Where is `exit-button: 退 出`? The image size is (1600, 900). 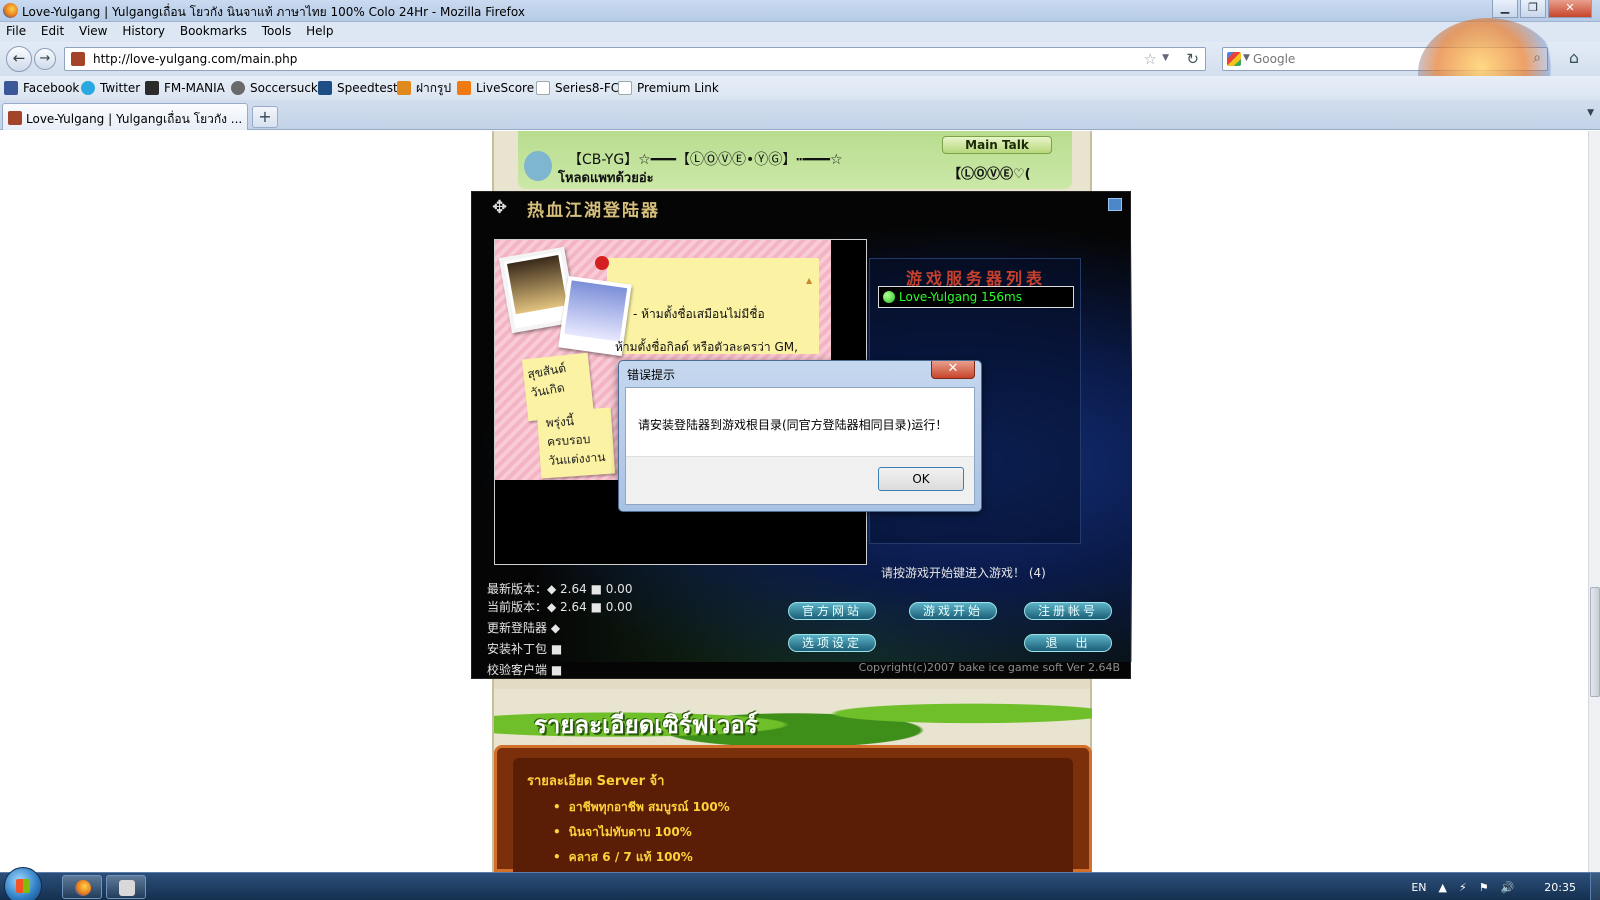 exit-button: 退 出 is located at coordinates (1068, 643).